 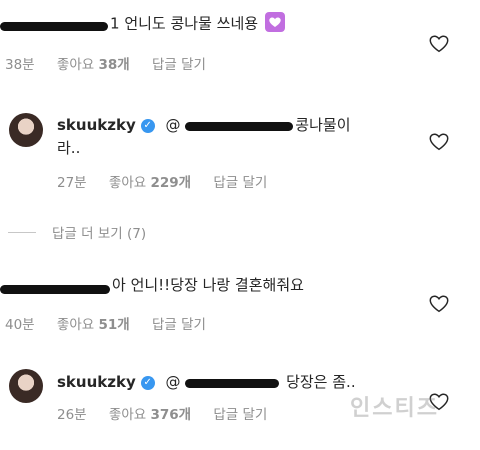 I want to click on comment-2-line1: 콩나물이, so click(x=323, y=125).